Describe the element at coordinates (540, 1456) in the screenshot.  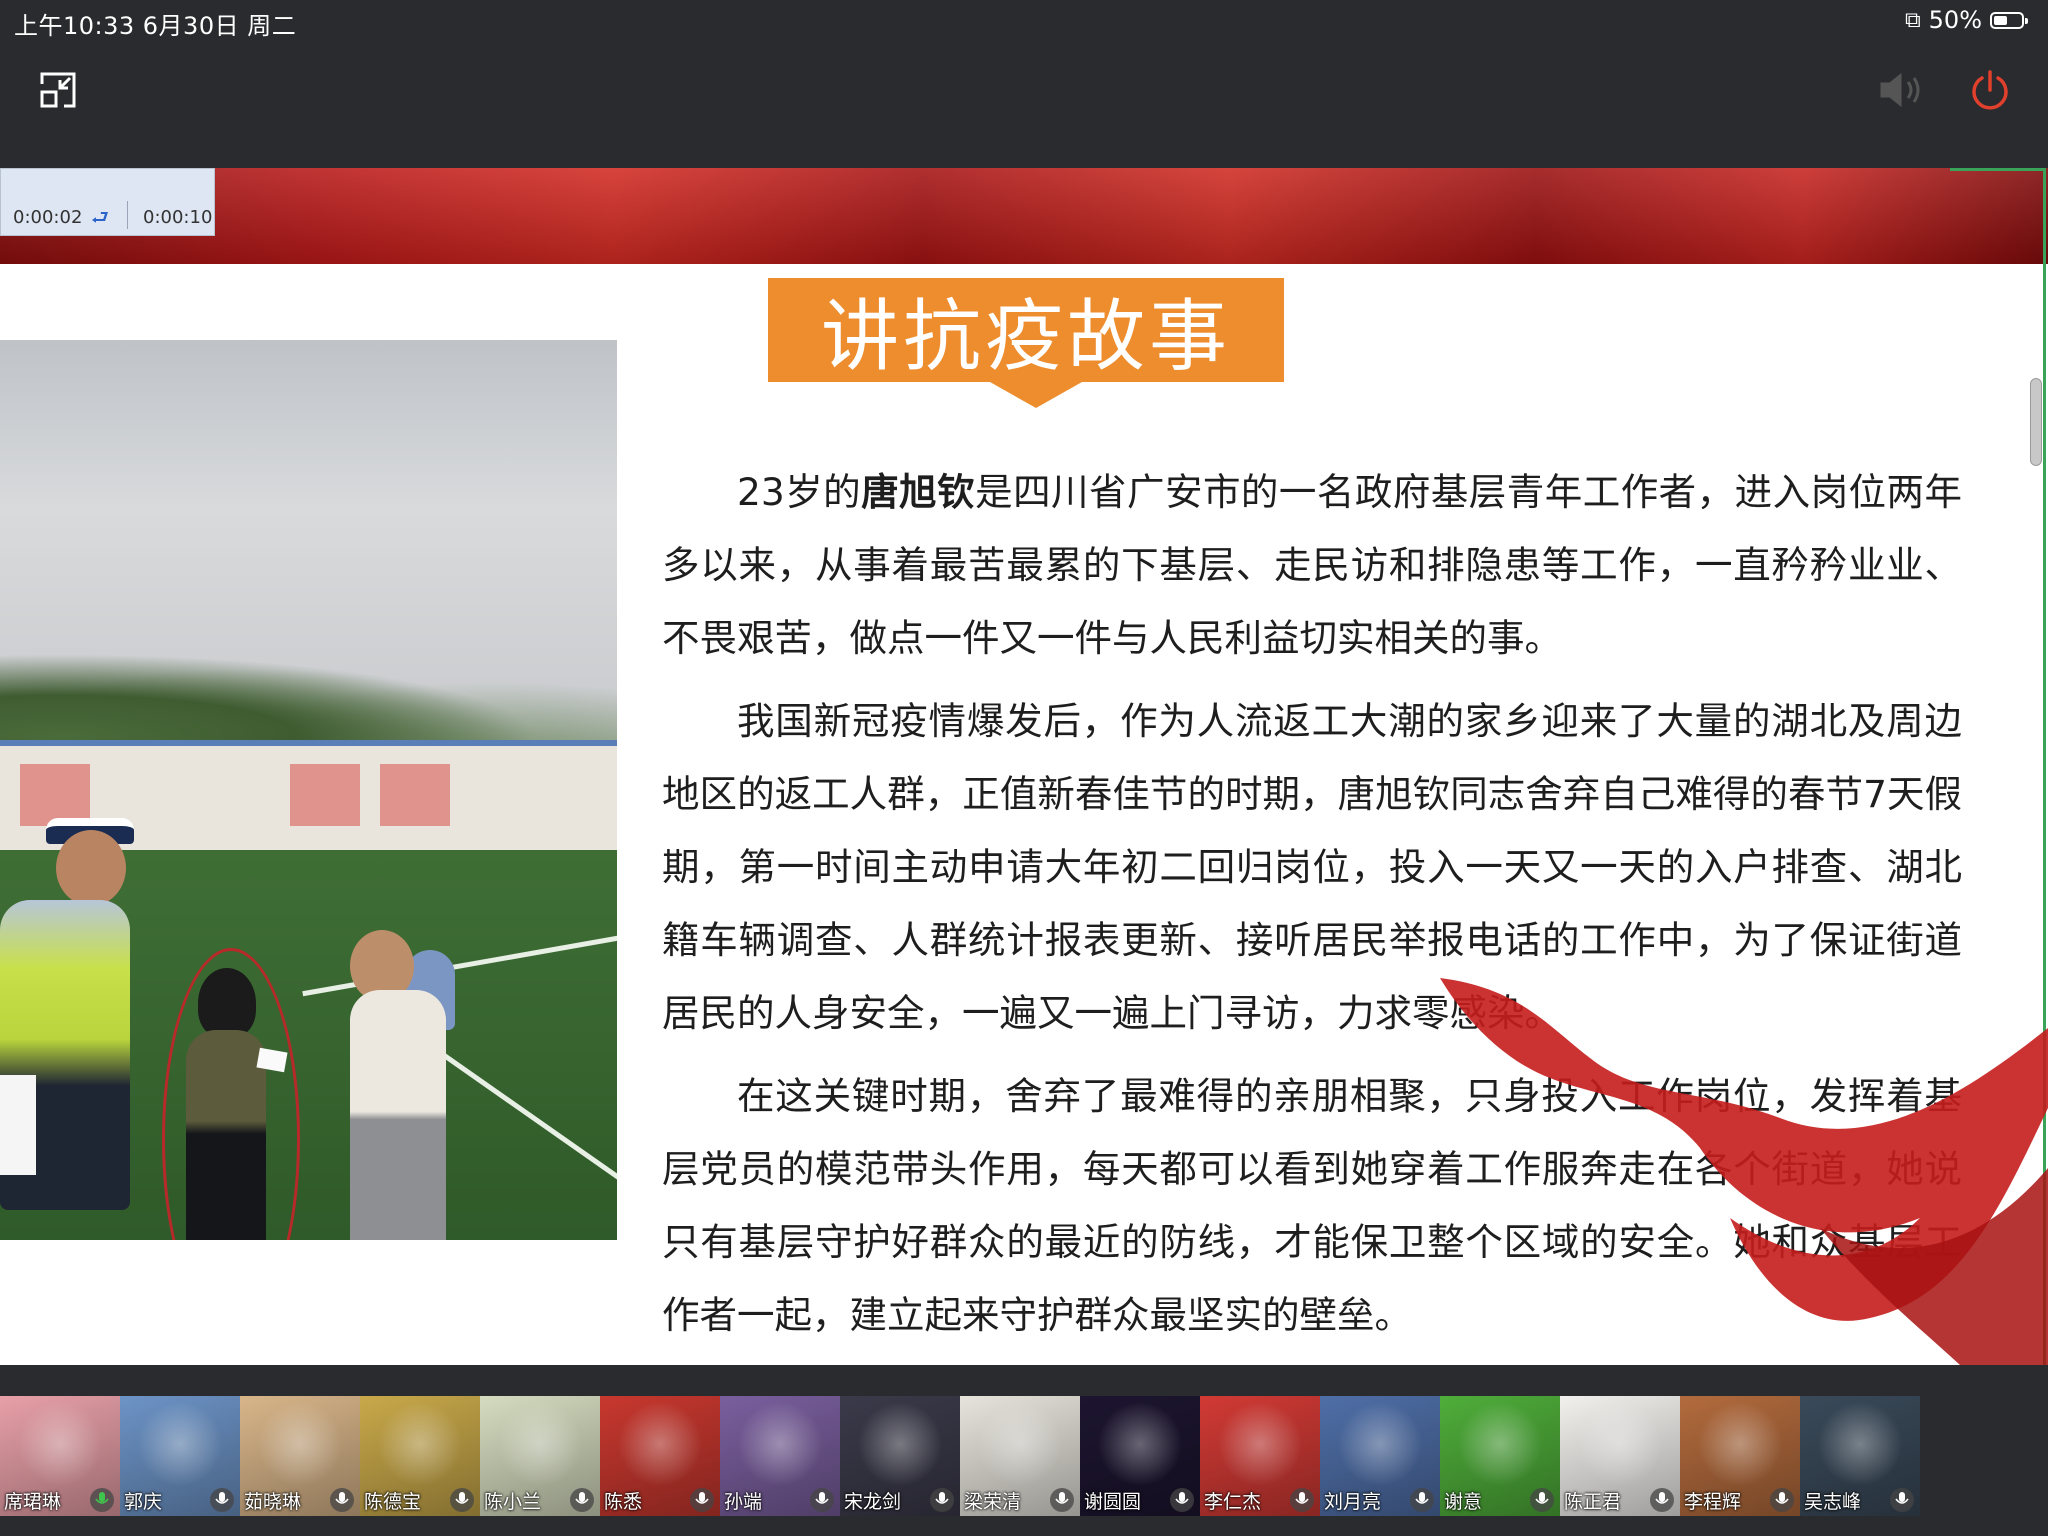
I see `participant-tile: 陈小兰` at that location.